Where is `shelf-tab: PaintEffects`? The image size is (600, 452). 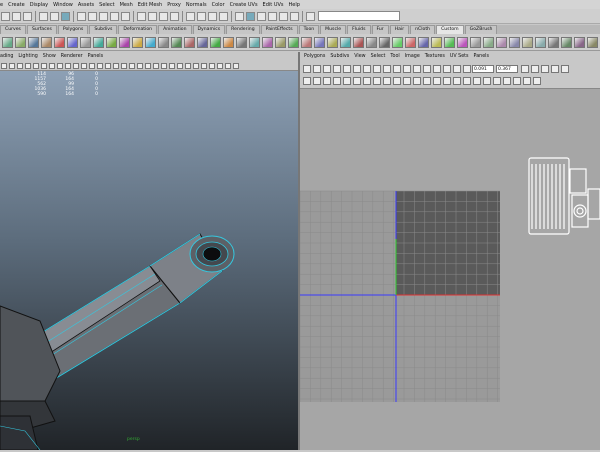 shelf-tab: PaintEffects is located at coordinates (279, 29).